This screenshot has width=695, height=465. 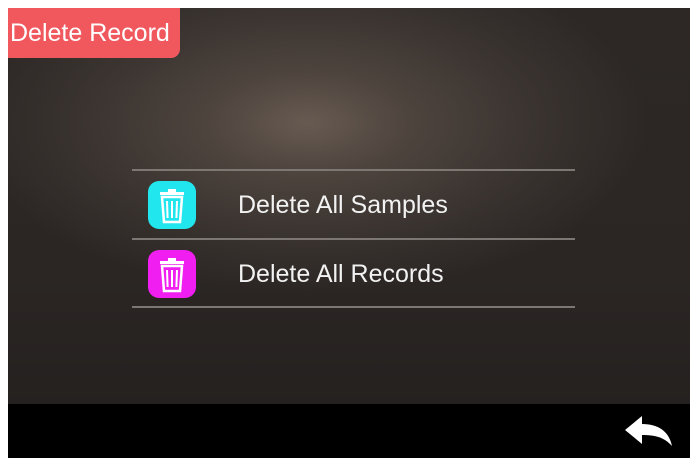 What do you see at coordinates (349, 431) in the screenshot?
I see `bottom-bar` at bounding box center [349, 431].